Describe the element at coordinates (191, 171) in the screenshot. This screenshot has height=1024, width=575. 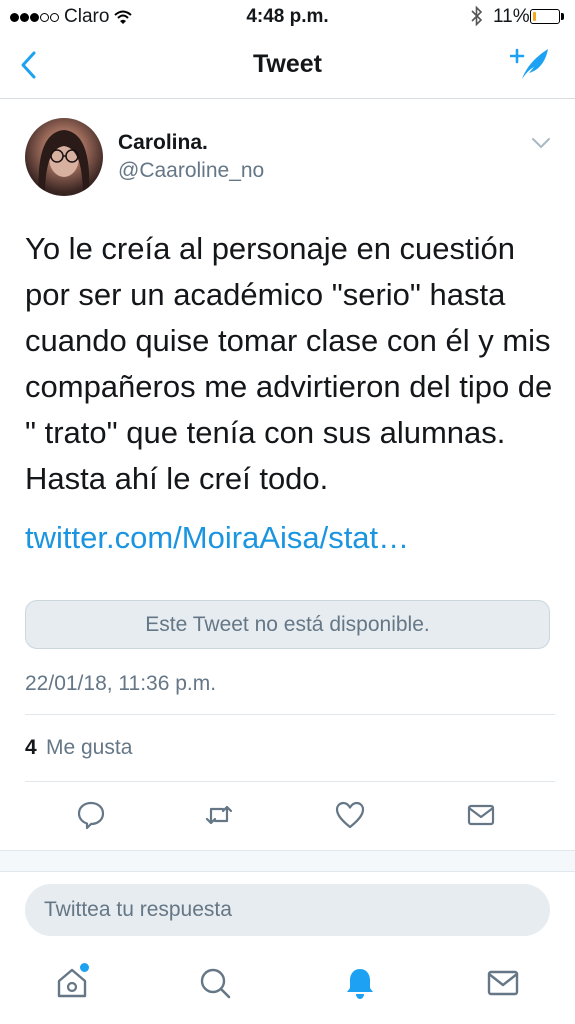
I see `user-handle: @Caaroline_no` at that location.